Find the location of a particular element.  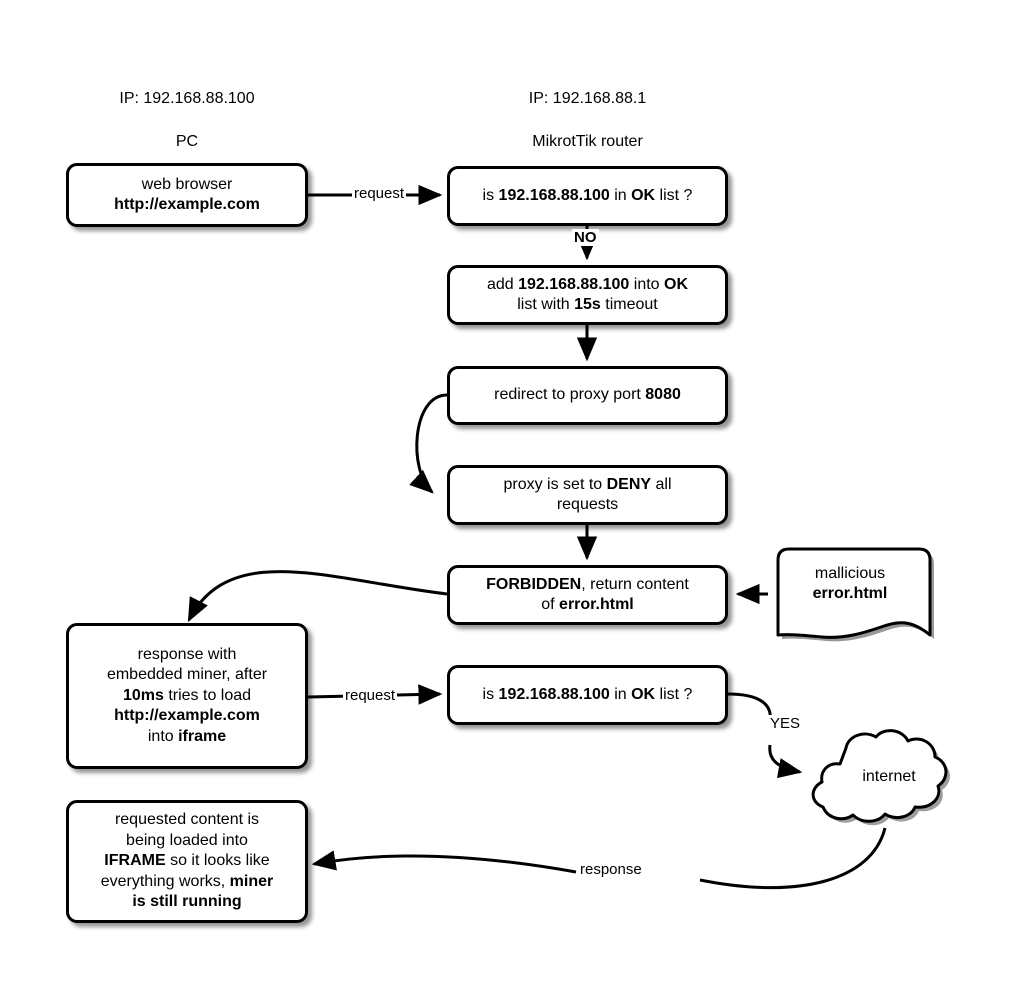

check1-pre: is is located at coordinates (490, 195).